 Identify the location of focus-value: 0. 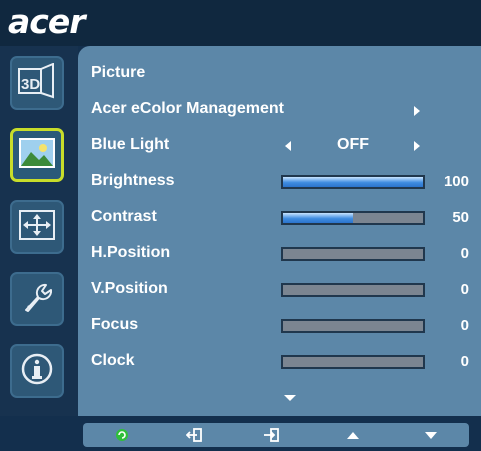
(464, 325).